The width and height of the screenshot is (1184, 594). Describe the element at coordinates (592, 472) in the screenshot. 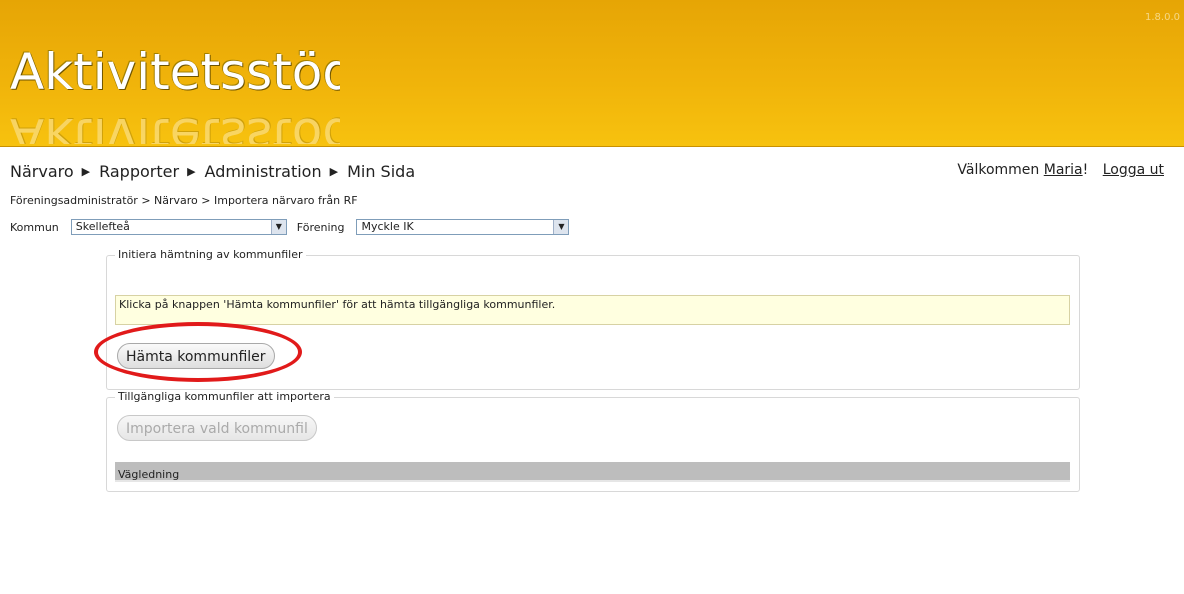

I see `guide-header: Vägledning` at that location.